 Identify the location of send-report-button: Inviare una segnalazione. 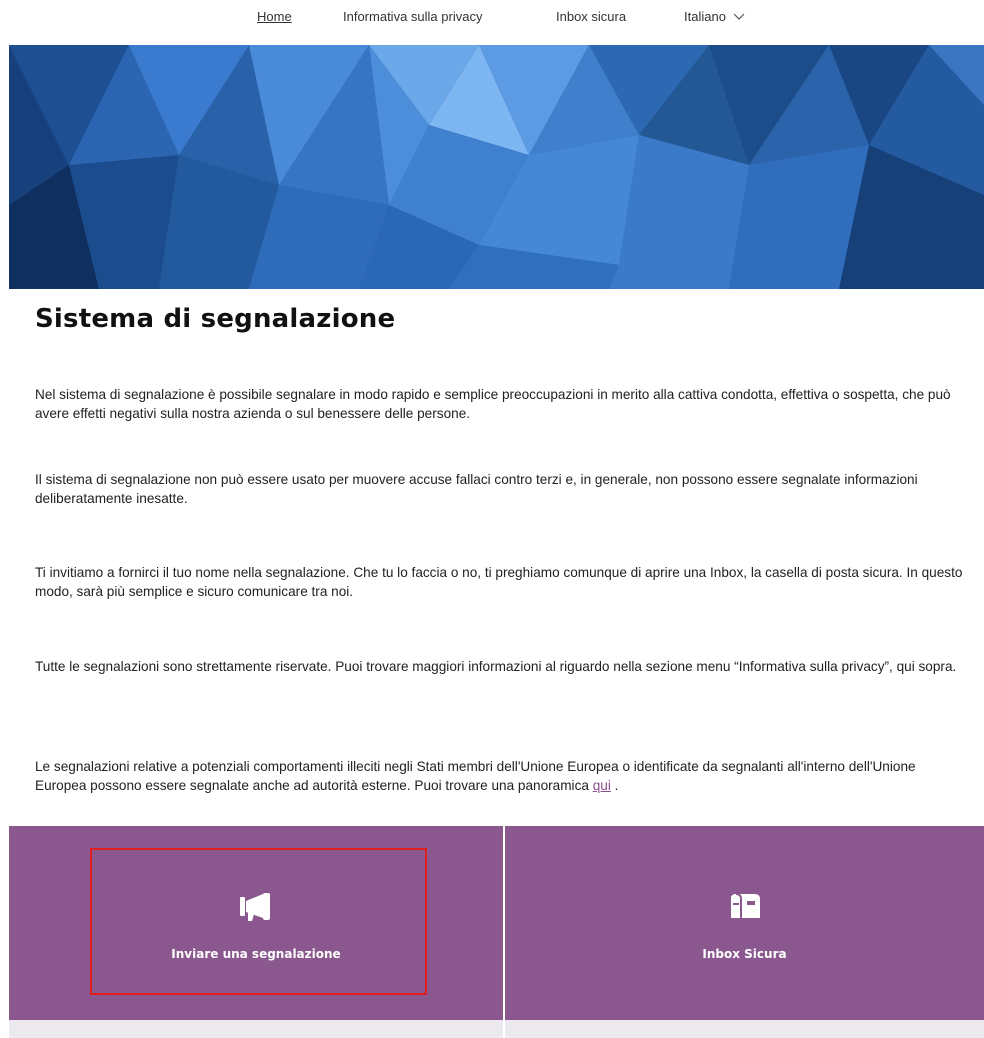
(256, 923).